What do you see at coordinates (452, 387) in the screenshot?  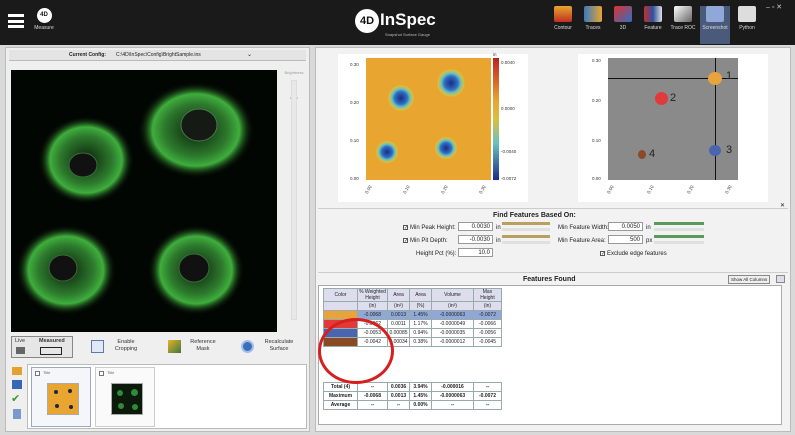 I see `summary-cell: -0.000016` at bounding box center [452, 387].